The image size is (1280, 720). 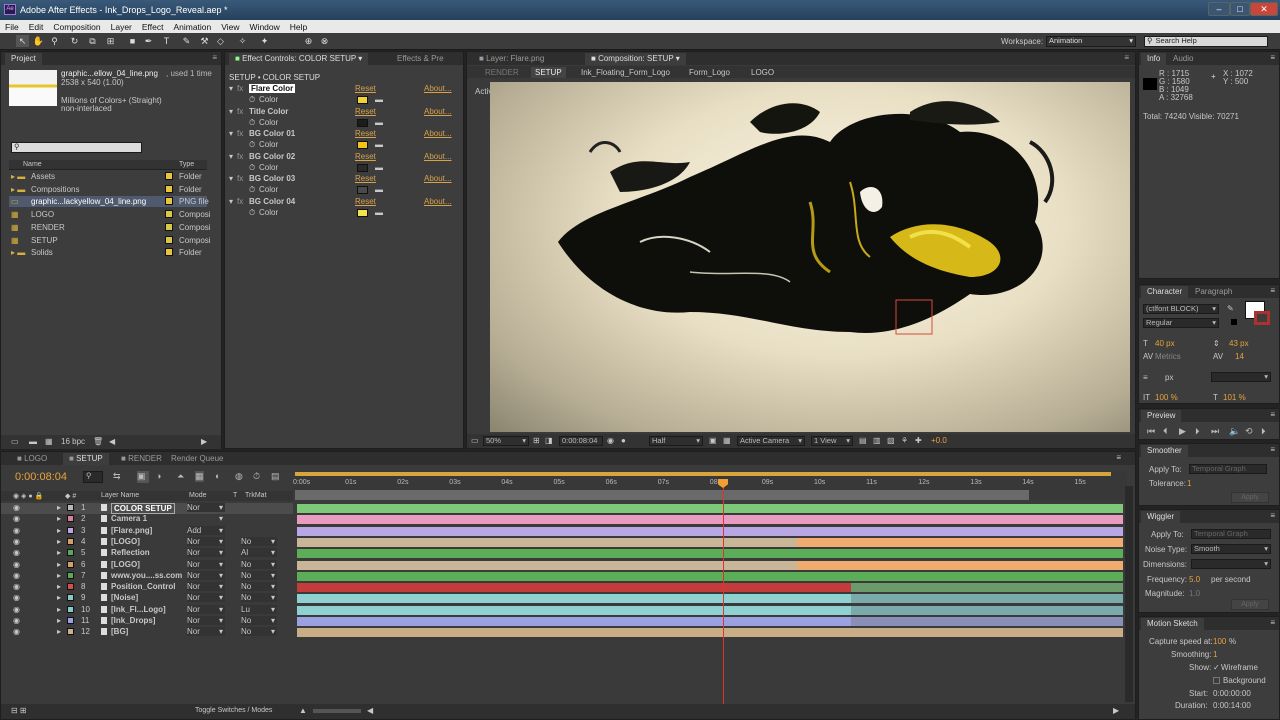 I want to click on ram-preview-icon: ⏵, so click(x=1263, y=431).